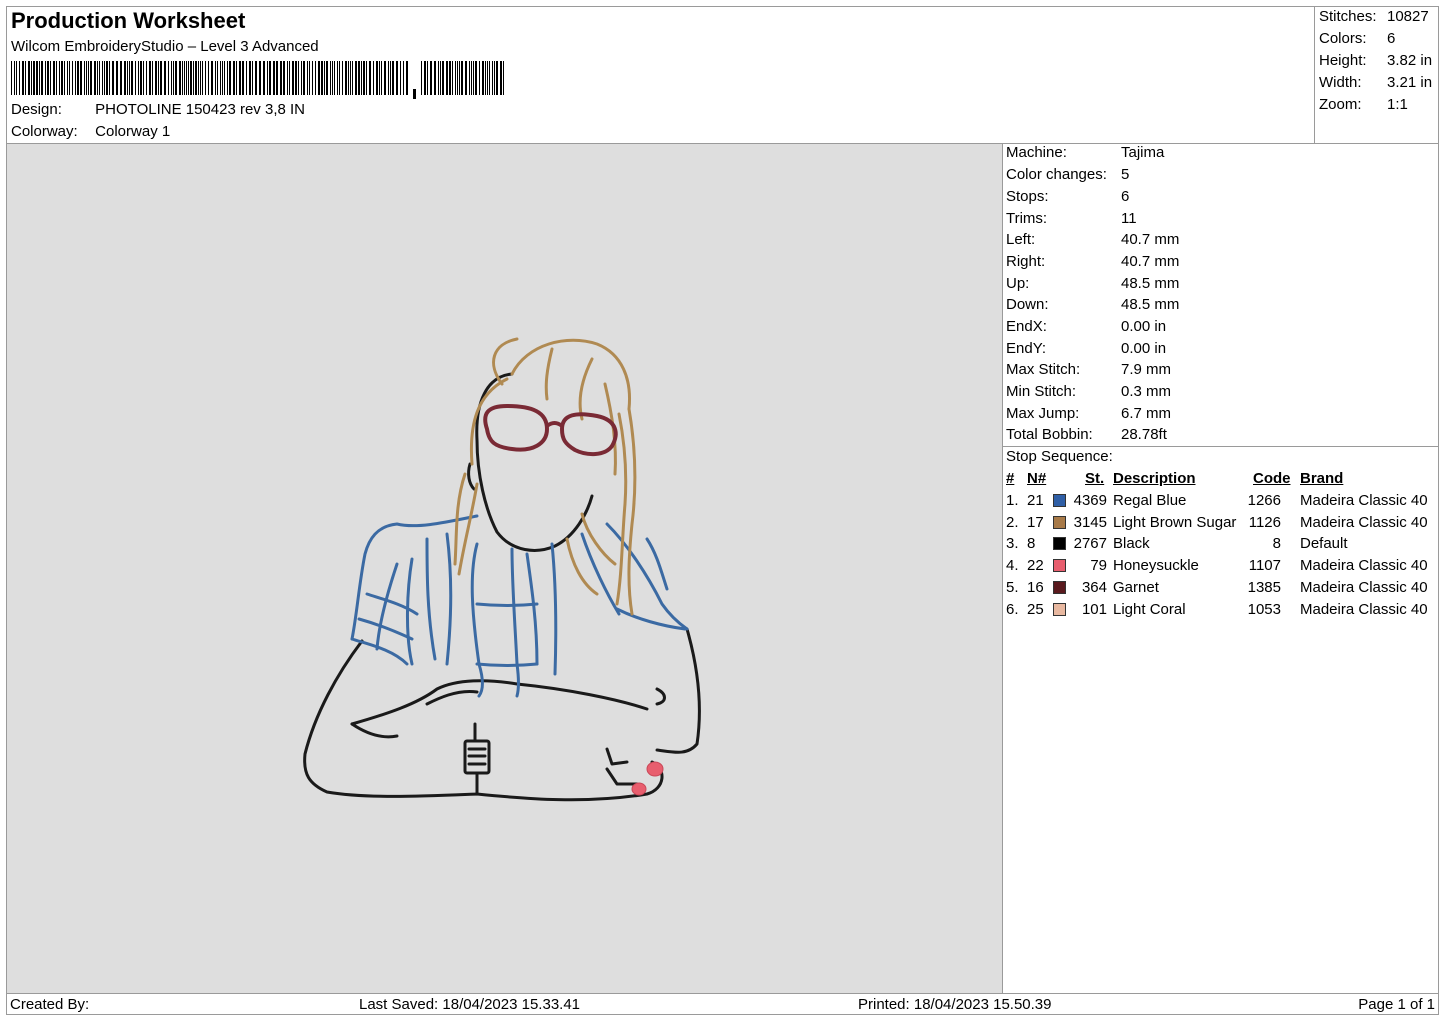 This screenshot has width=1445, height=1021. I want to click on machine-label: Total Bobbin:, so click(1049, 434).